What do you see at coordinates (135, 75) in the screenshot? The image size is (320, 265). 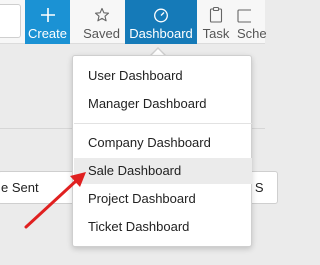 I see `menu-item-label: User Dashboard` at bounding box center [135, 75].